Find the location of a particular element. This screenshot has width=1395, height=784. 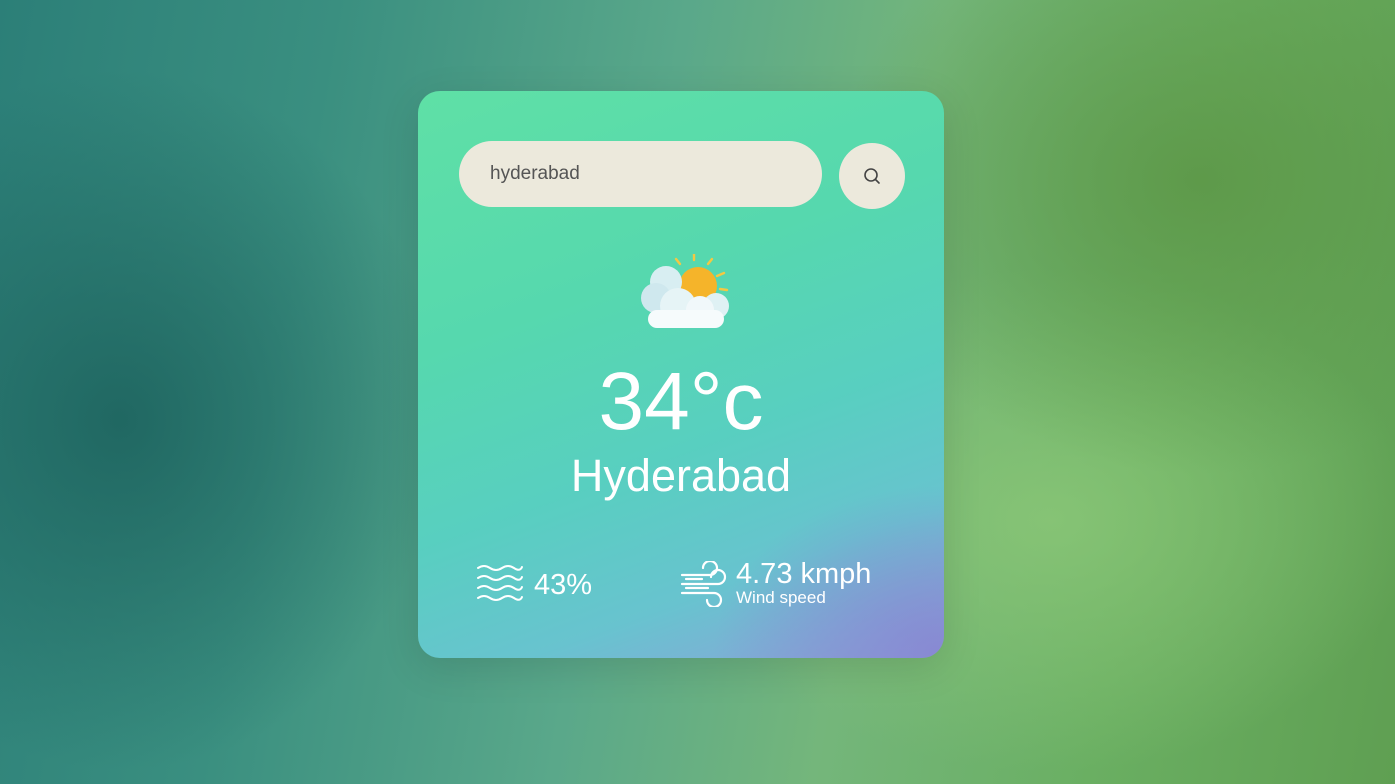

search-button is located at coordinates (872, 176).